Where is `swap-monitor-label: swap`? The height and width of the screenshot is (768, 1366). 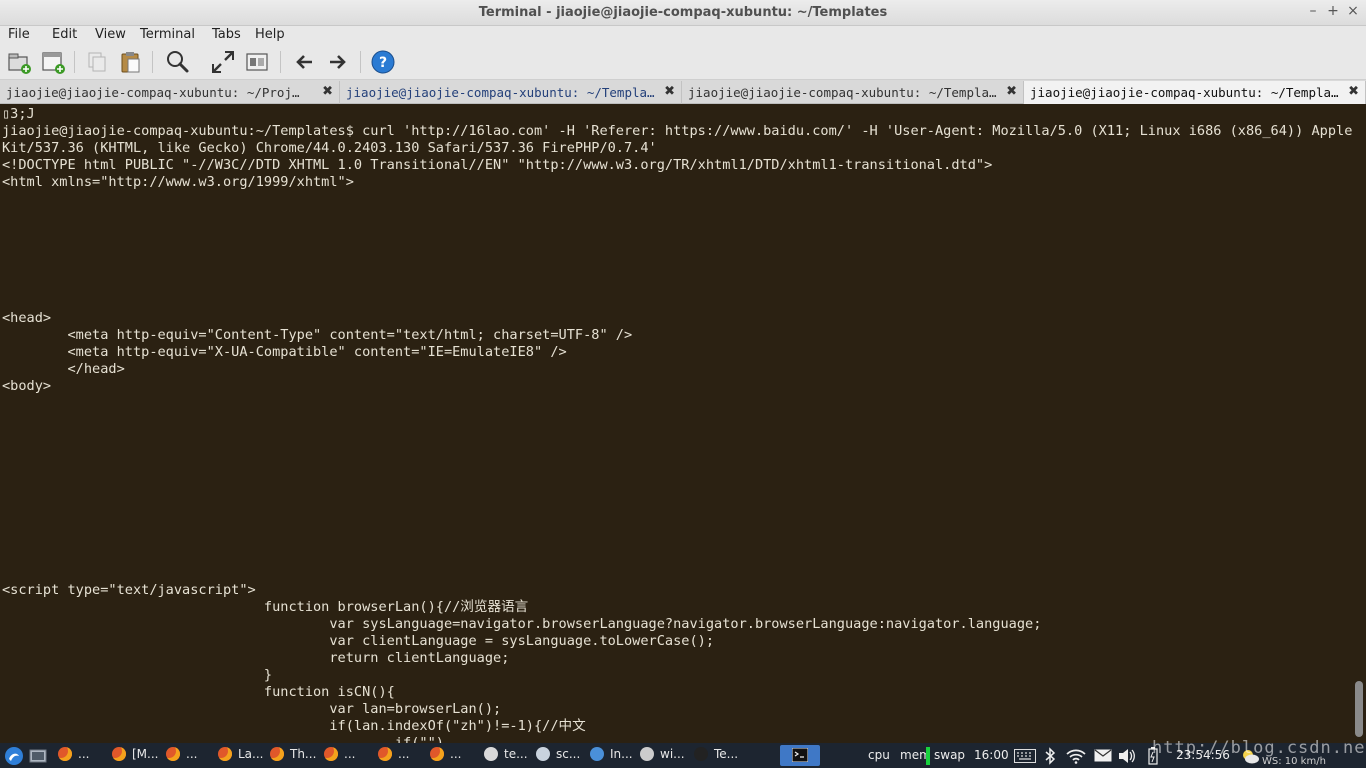
swap-monitor-label: swap is located at coordinates (950, 755).